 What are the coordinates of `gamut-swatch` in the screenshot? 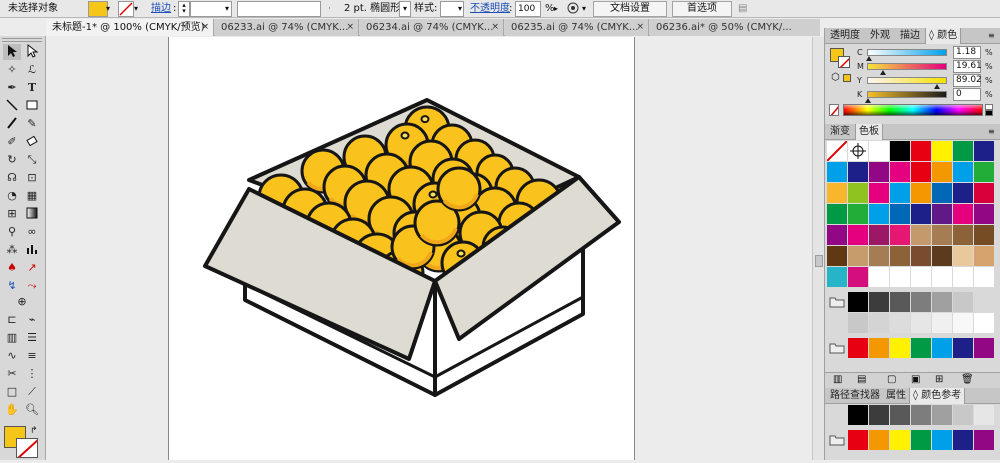 It's located at (847, 78).